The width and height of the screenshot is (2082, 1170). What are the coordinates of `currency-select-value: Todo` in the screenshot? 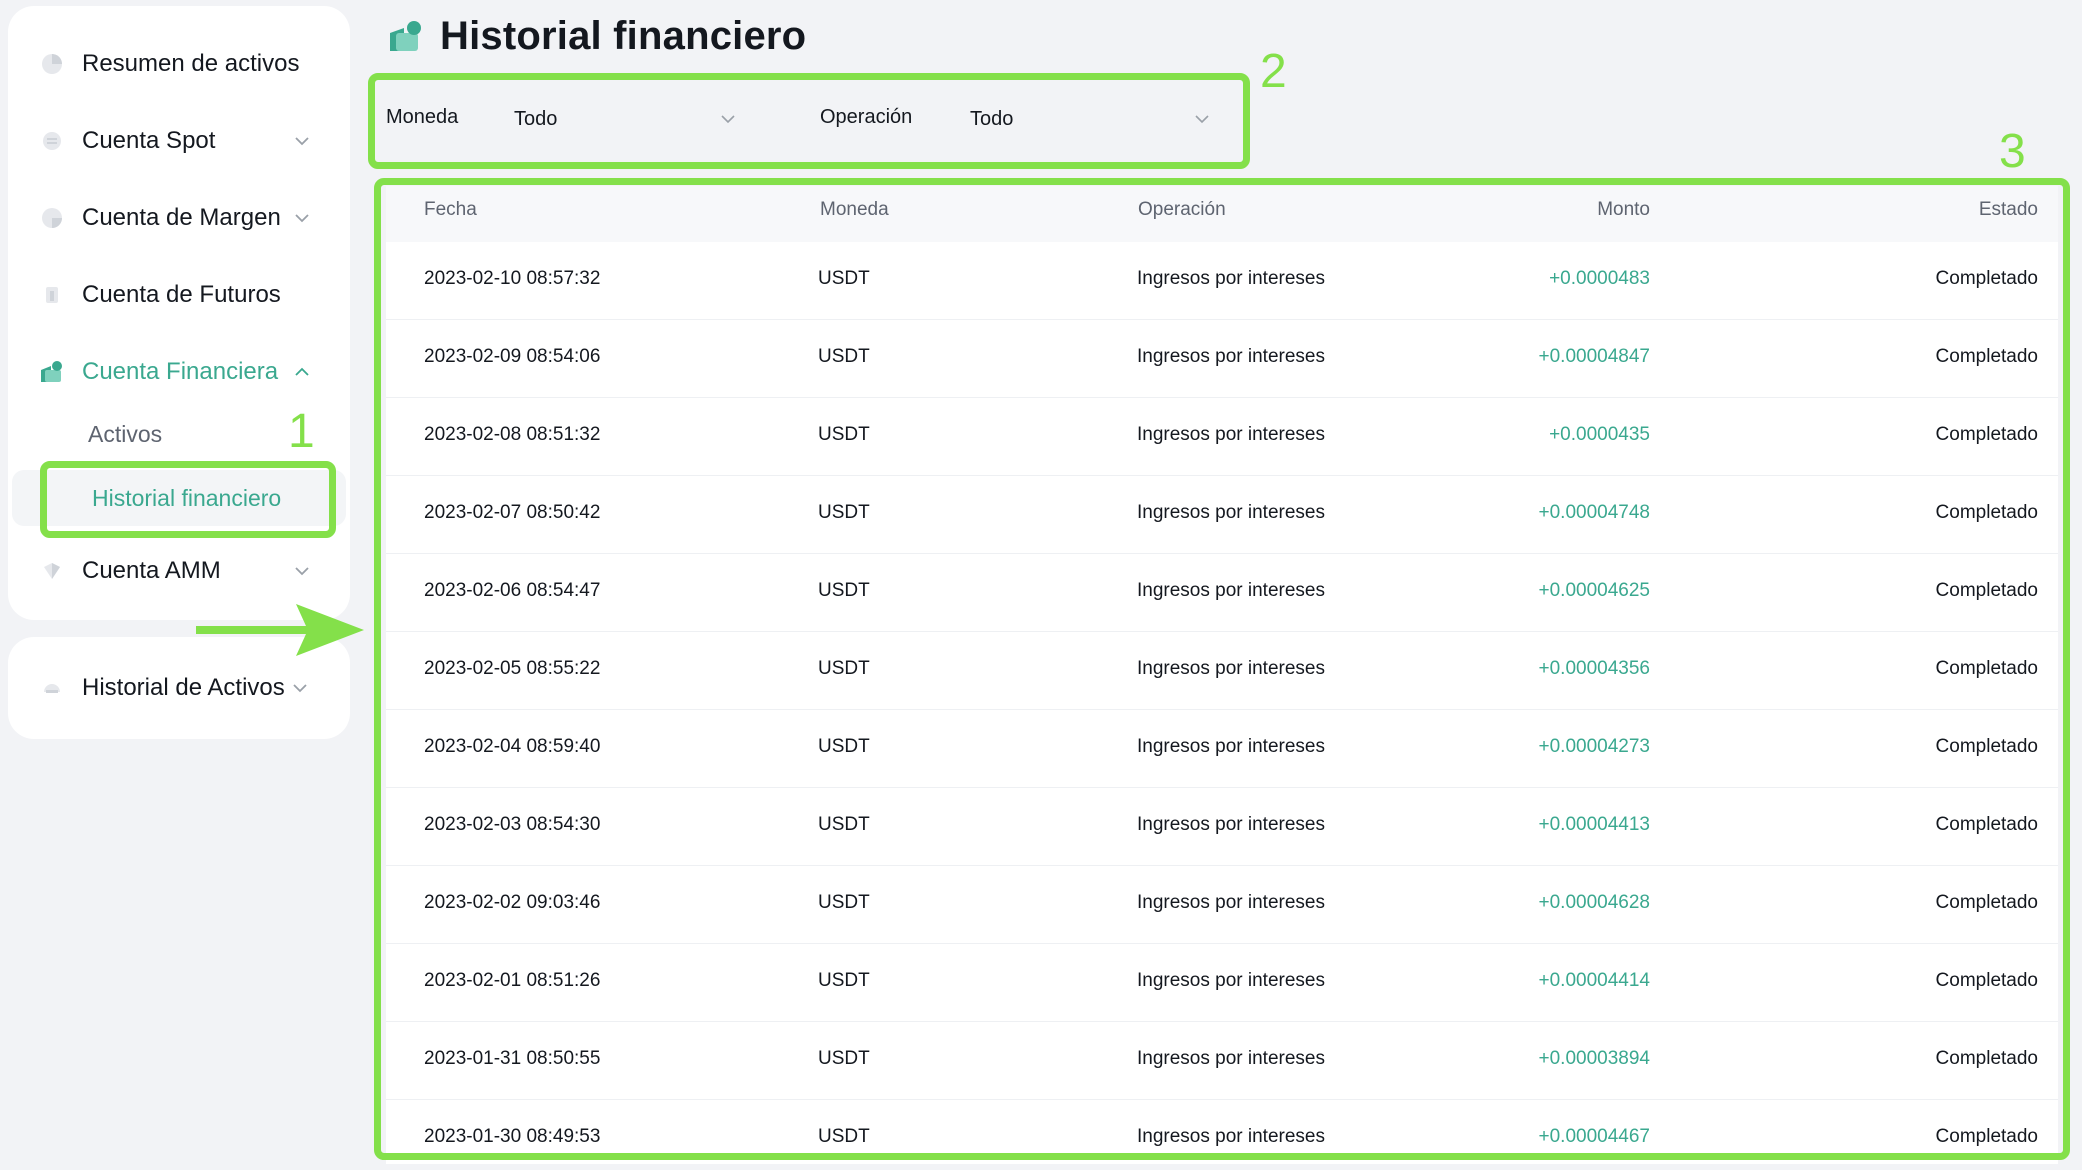 It's located at (536, 118).